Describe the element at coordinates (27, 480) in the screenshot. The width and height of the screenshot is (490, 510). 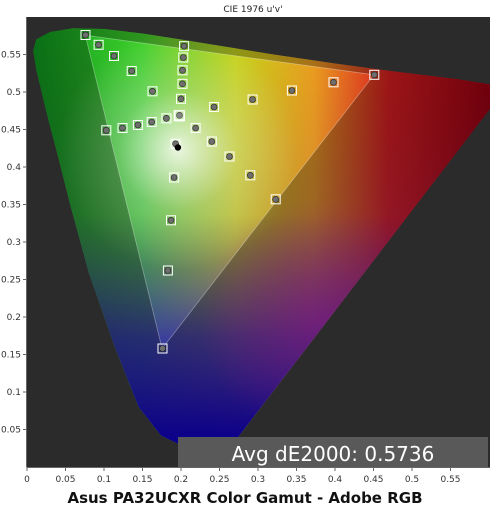
I see `x-tick-label: 0` at that location.